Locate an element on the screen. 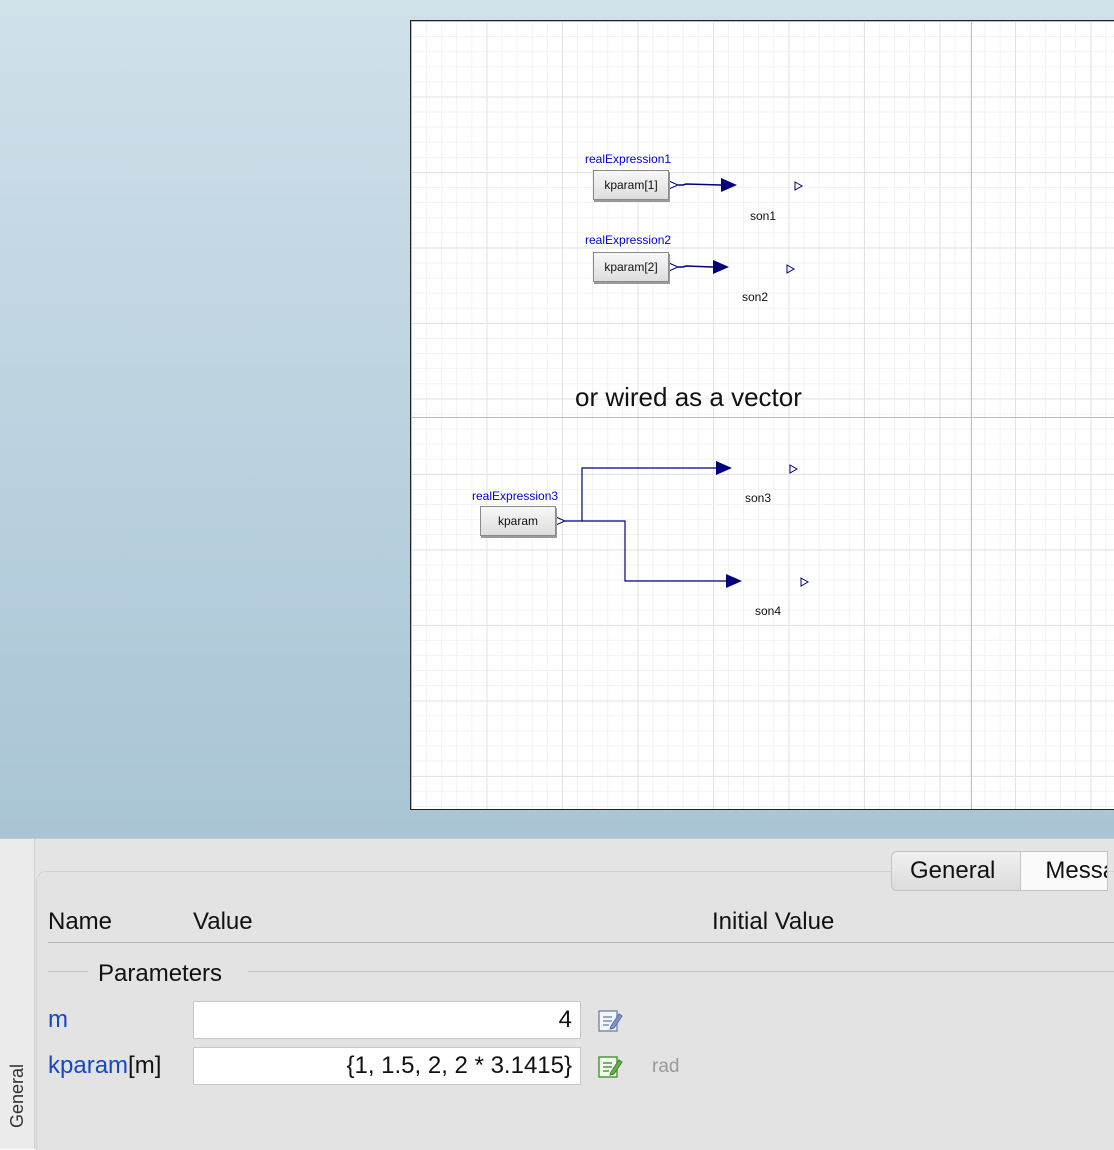 Image resolution: width=1114 pixels, height=1150 pixels. param-name-kparam-suffix: [m] is located at coordinates (145, 1065).